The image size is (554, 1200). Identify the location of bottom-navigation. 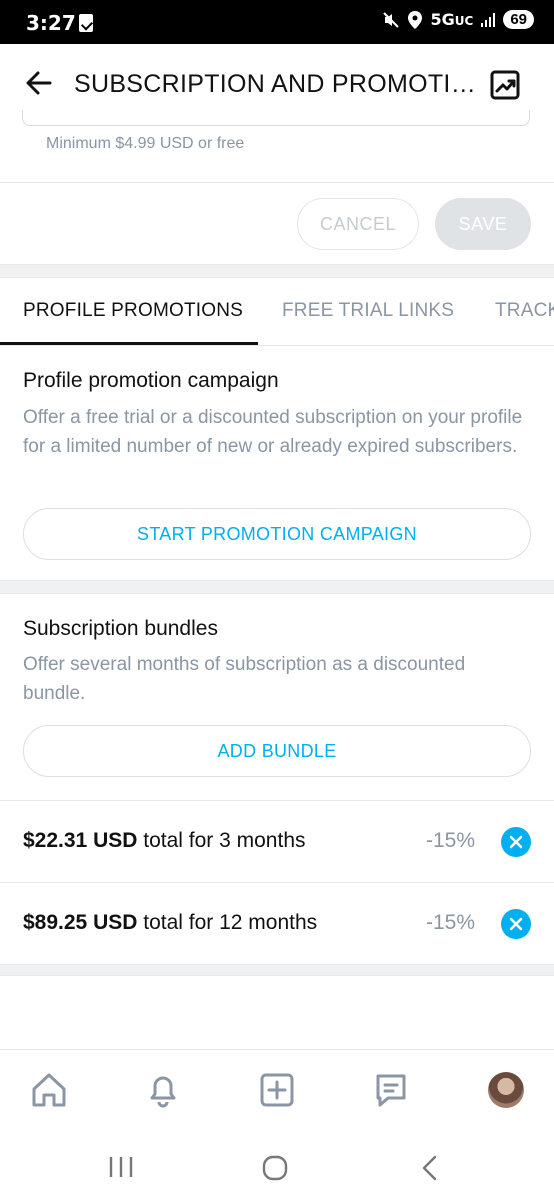
(277, 1091).